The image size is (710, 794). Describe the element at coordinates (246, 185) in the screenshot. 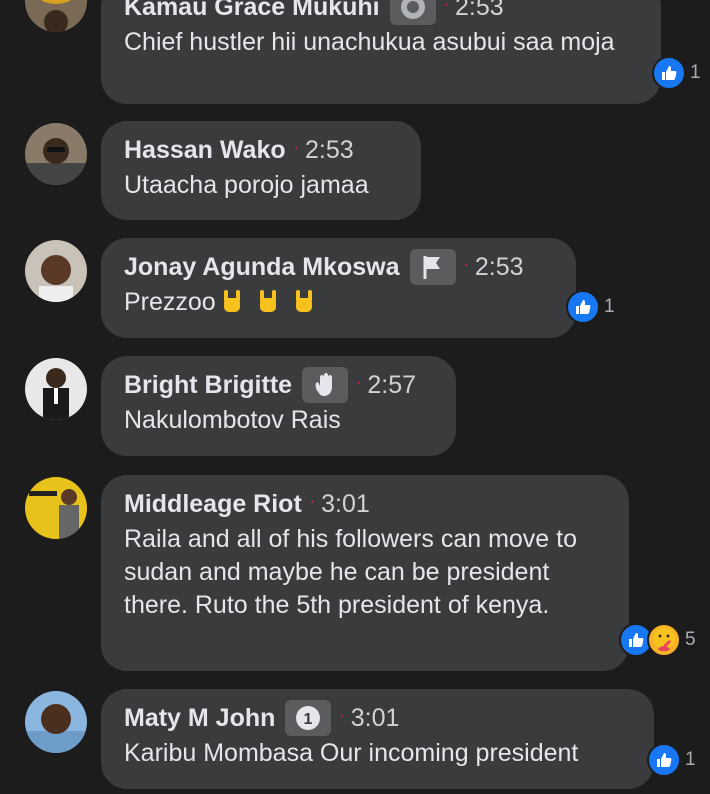

I see `comment-text: Utaacha porojo jamaa` at that location.